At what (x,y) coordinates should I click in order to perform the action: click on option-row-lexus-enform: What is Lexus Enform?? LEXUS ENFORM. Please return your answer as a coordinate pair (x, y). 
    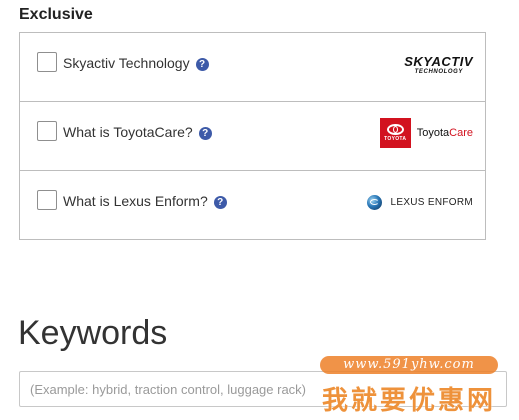
    Looking at the image, I should click on (252, 205).